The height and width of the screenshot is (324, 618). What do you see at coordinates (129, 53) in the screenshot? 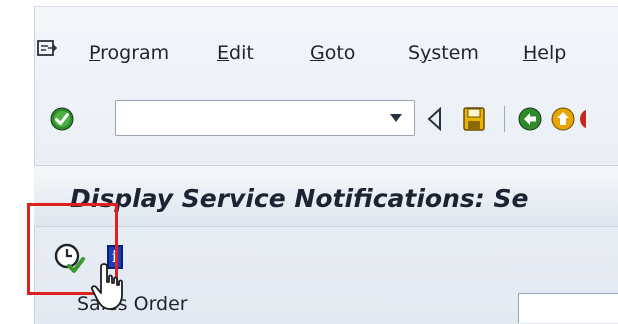
I see `menu-program: Program` at bounding box center [129, 53].